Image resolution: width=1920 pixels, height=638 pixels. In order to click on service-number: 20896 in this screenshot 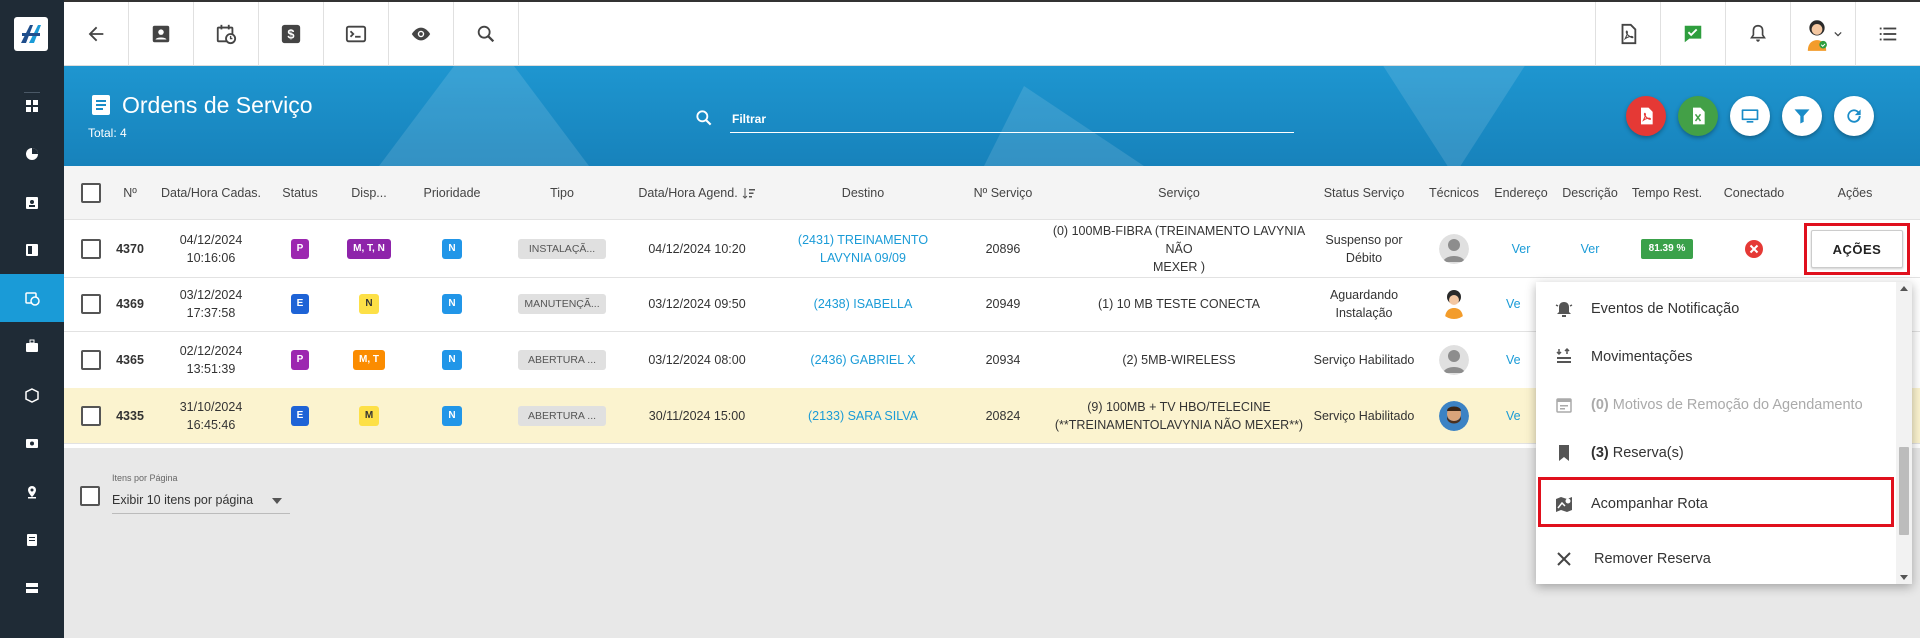, I will do `click(1003, 248)`.